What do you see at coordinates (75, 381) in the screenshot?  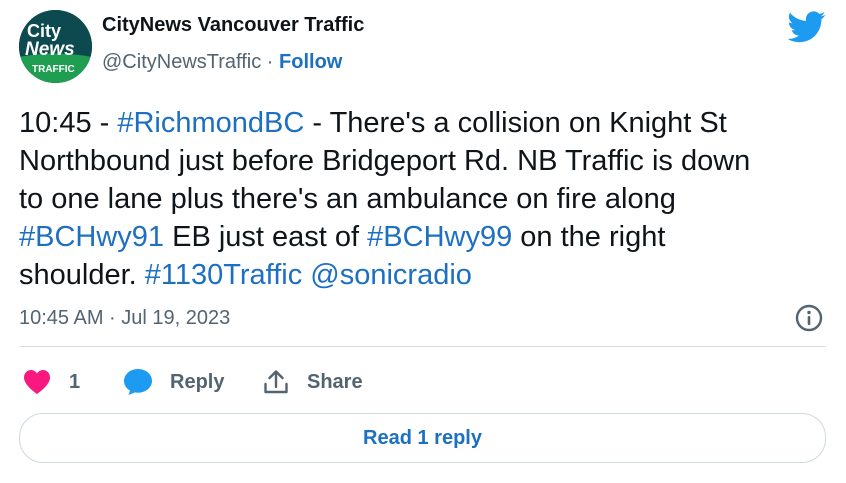 I see `like-count: 1` at bounding box center [75, 381].